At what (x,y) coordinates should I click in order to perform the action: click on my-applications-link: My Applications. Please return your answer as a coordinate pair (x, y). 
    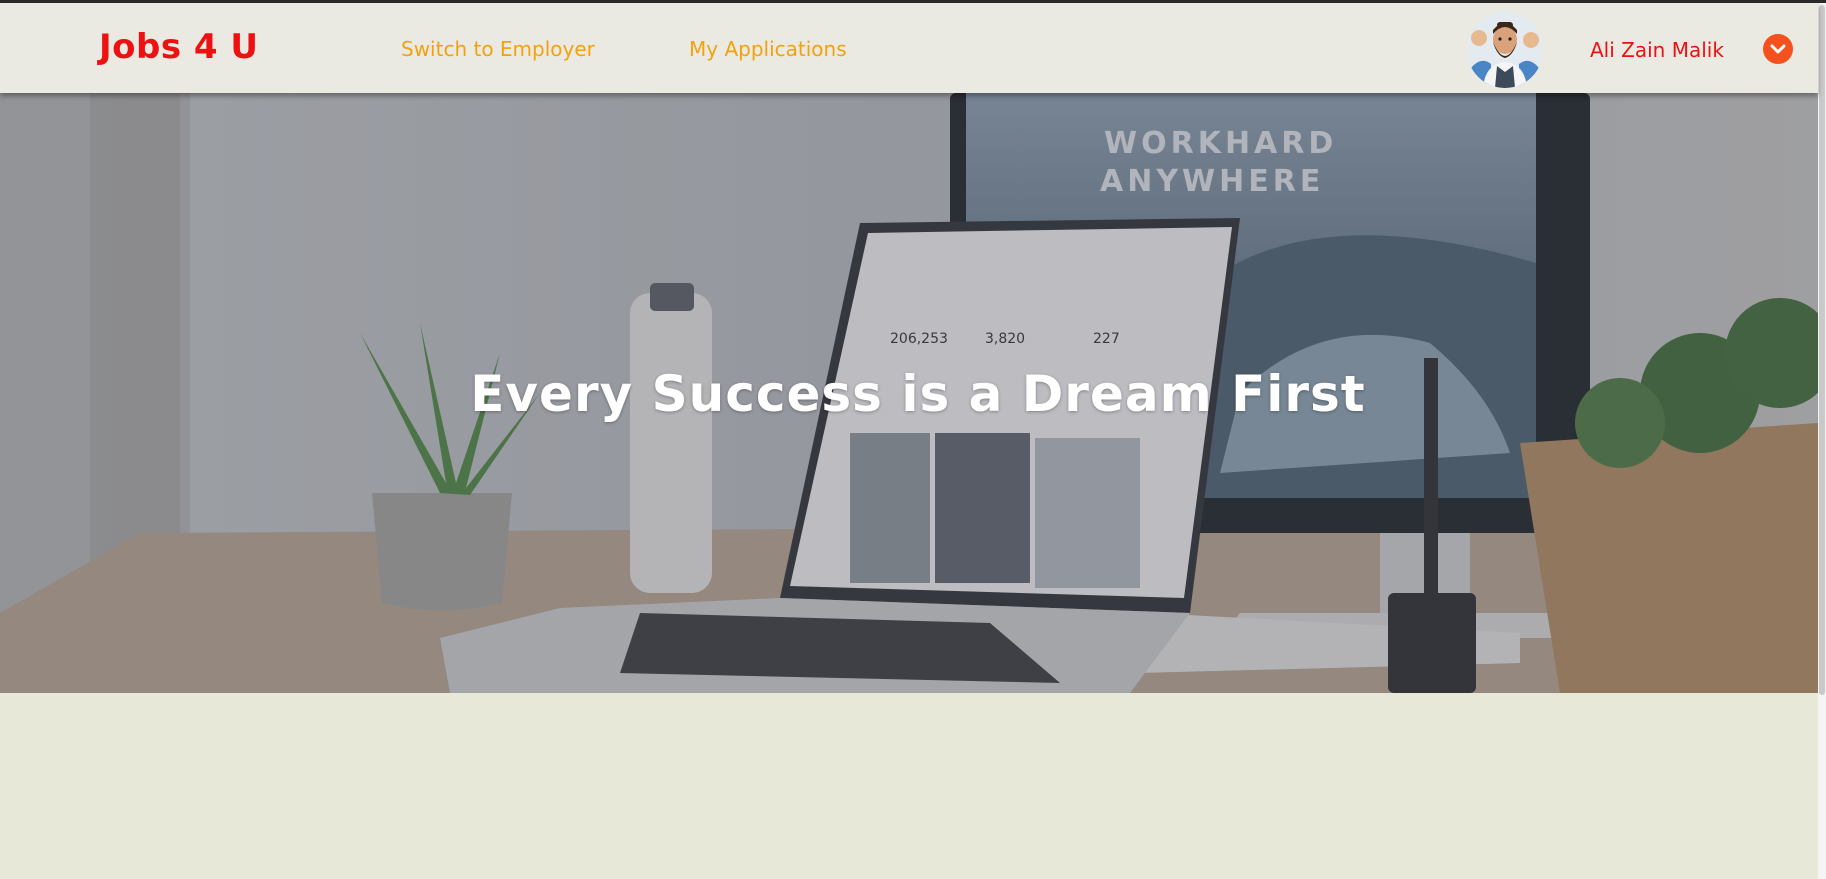
    Looking at the image, I should click on (768, 49).